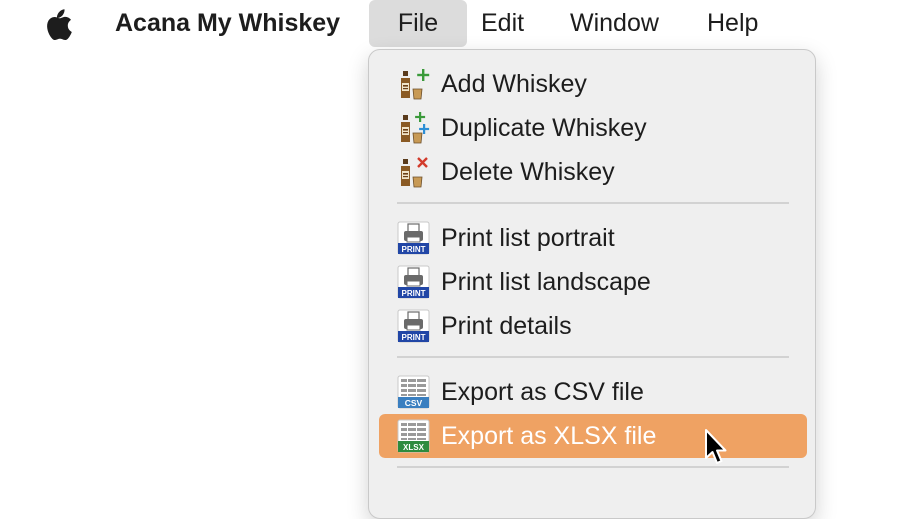  I want to click on menu-item-add-whiskey: Add Whiskey, so click(593, 84).